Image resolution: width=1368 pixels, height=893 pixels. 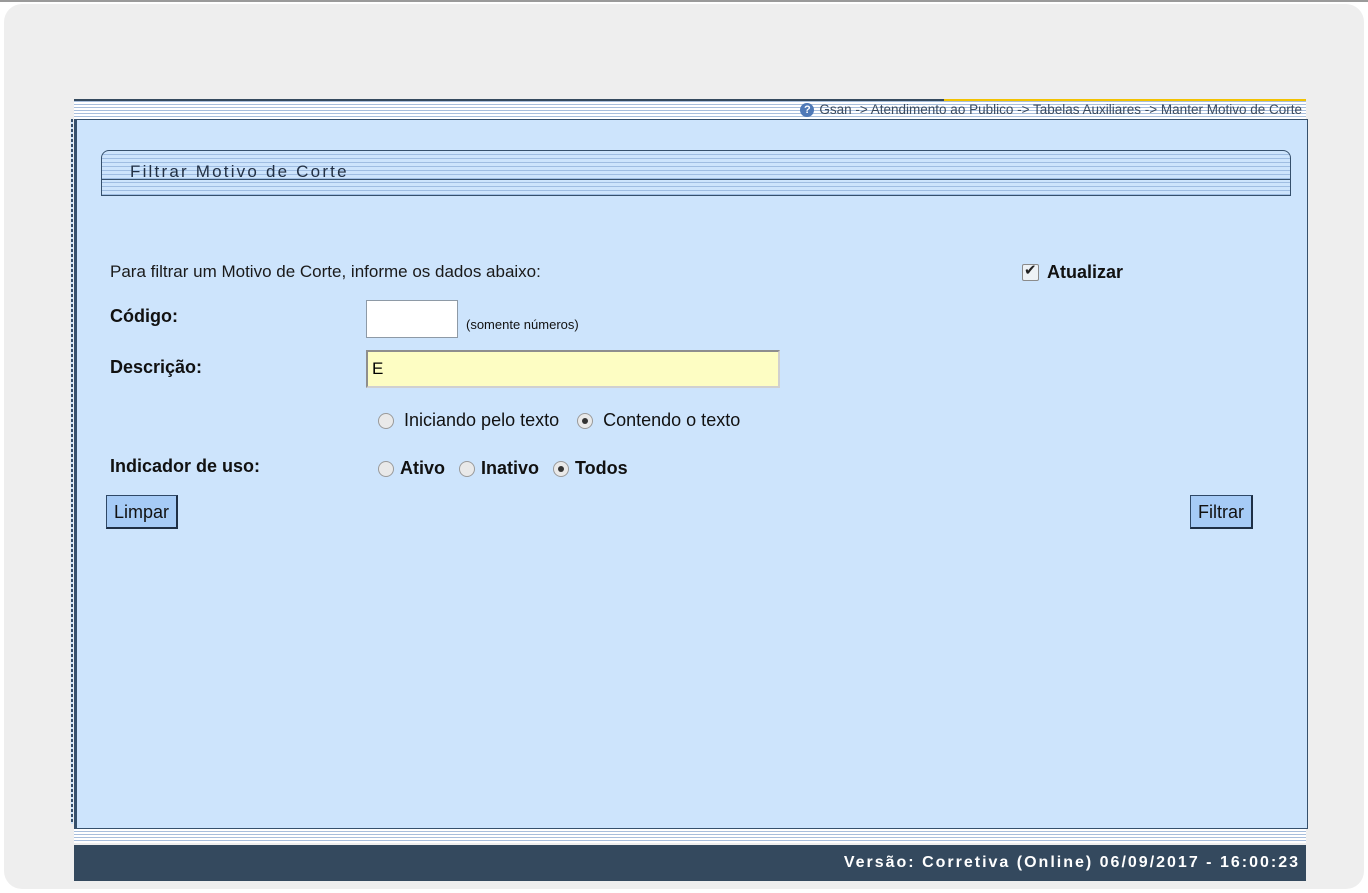 What do you see at coordinates (386, 420) in the screenshot?
I see `radio-iniciando` at bounding box center [386, 420].